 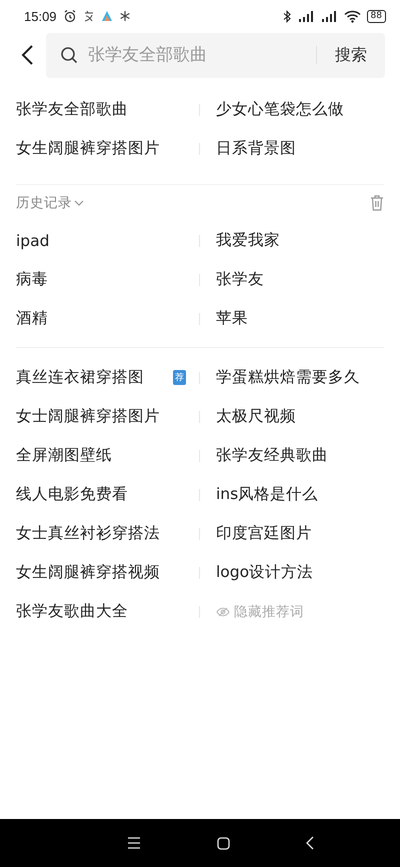 What do you see at coordinates (352, 16) in the screenshot?
I see `wifi-icon` at bounding box center [352, 16].